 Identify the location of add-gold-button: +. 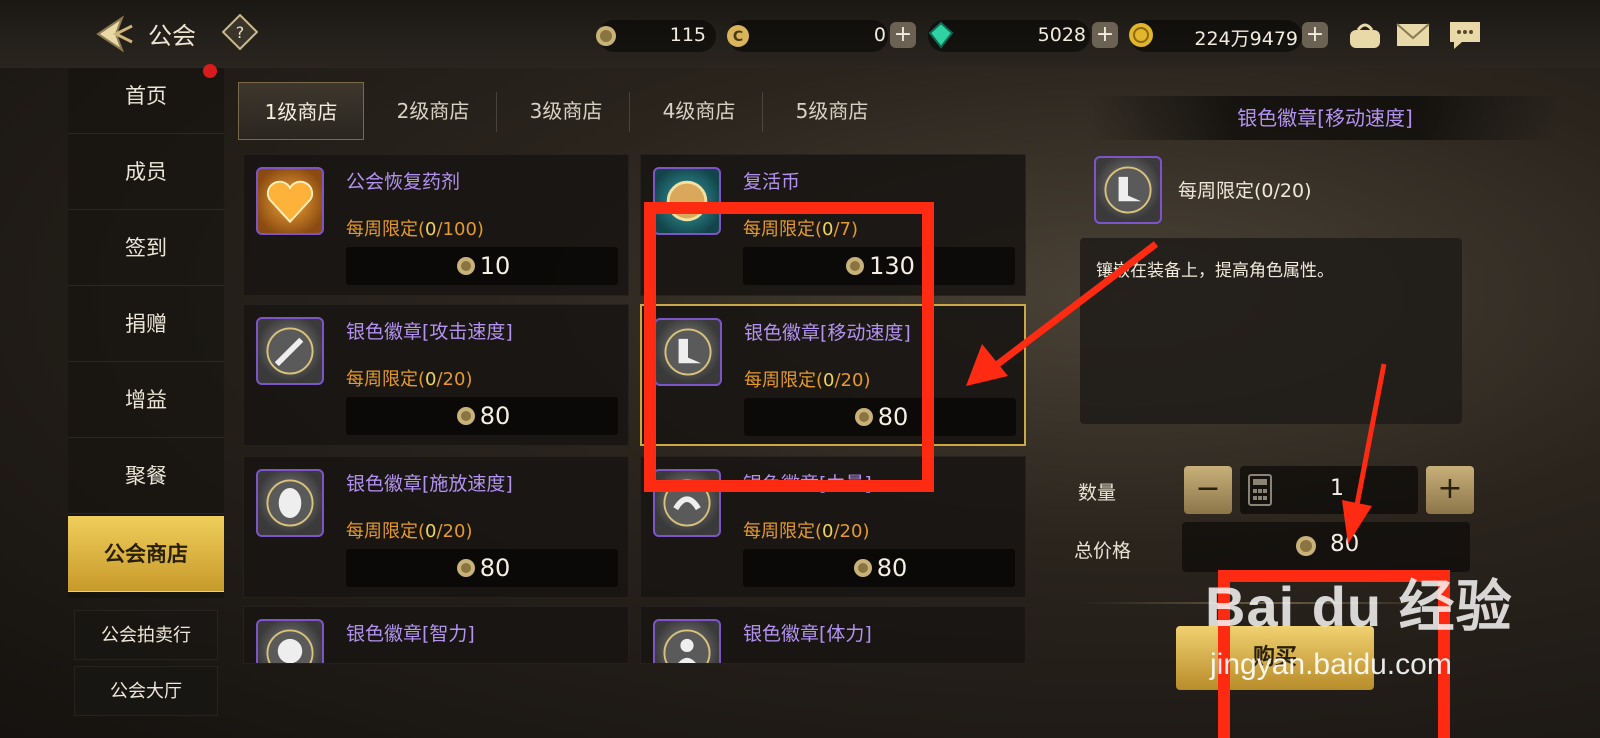
(1315, 35).